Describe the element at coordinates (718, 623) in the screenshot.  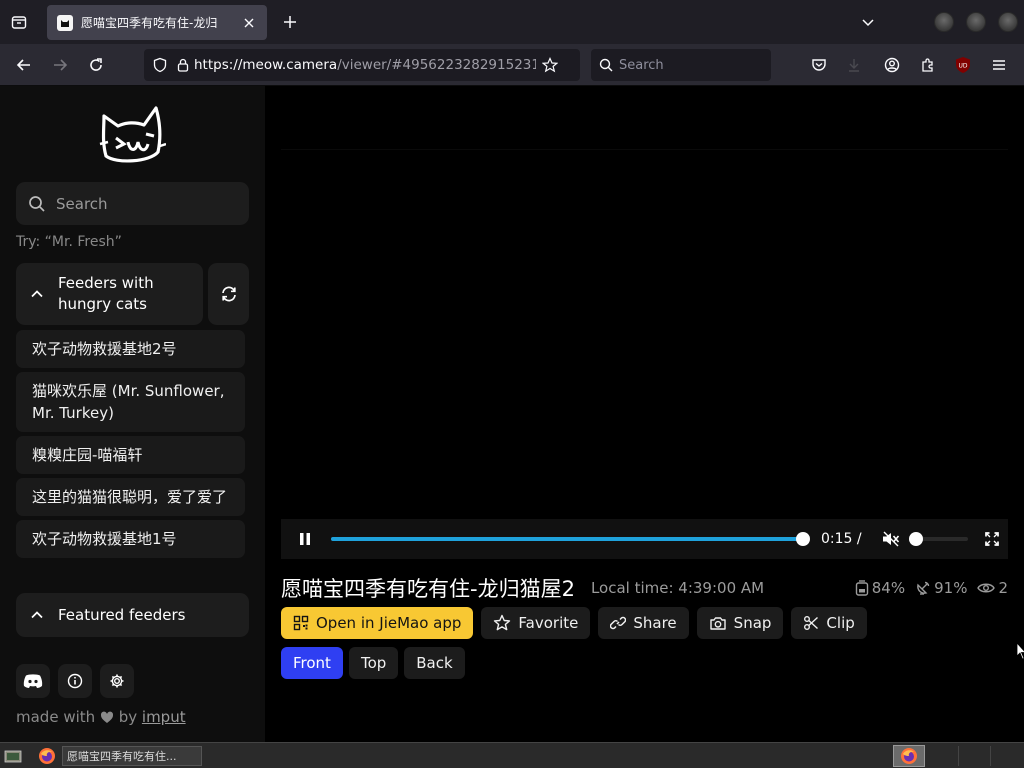
I see `camera-icon` at that location.